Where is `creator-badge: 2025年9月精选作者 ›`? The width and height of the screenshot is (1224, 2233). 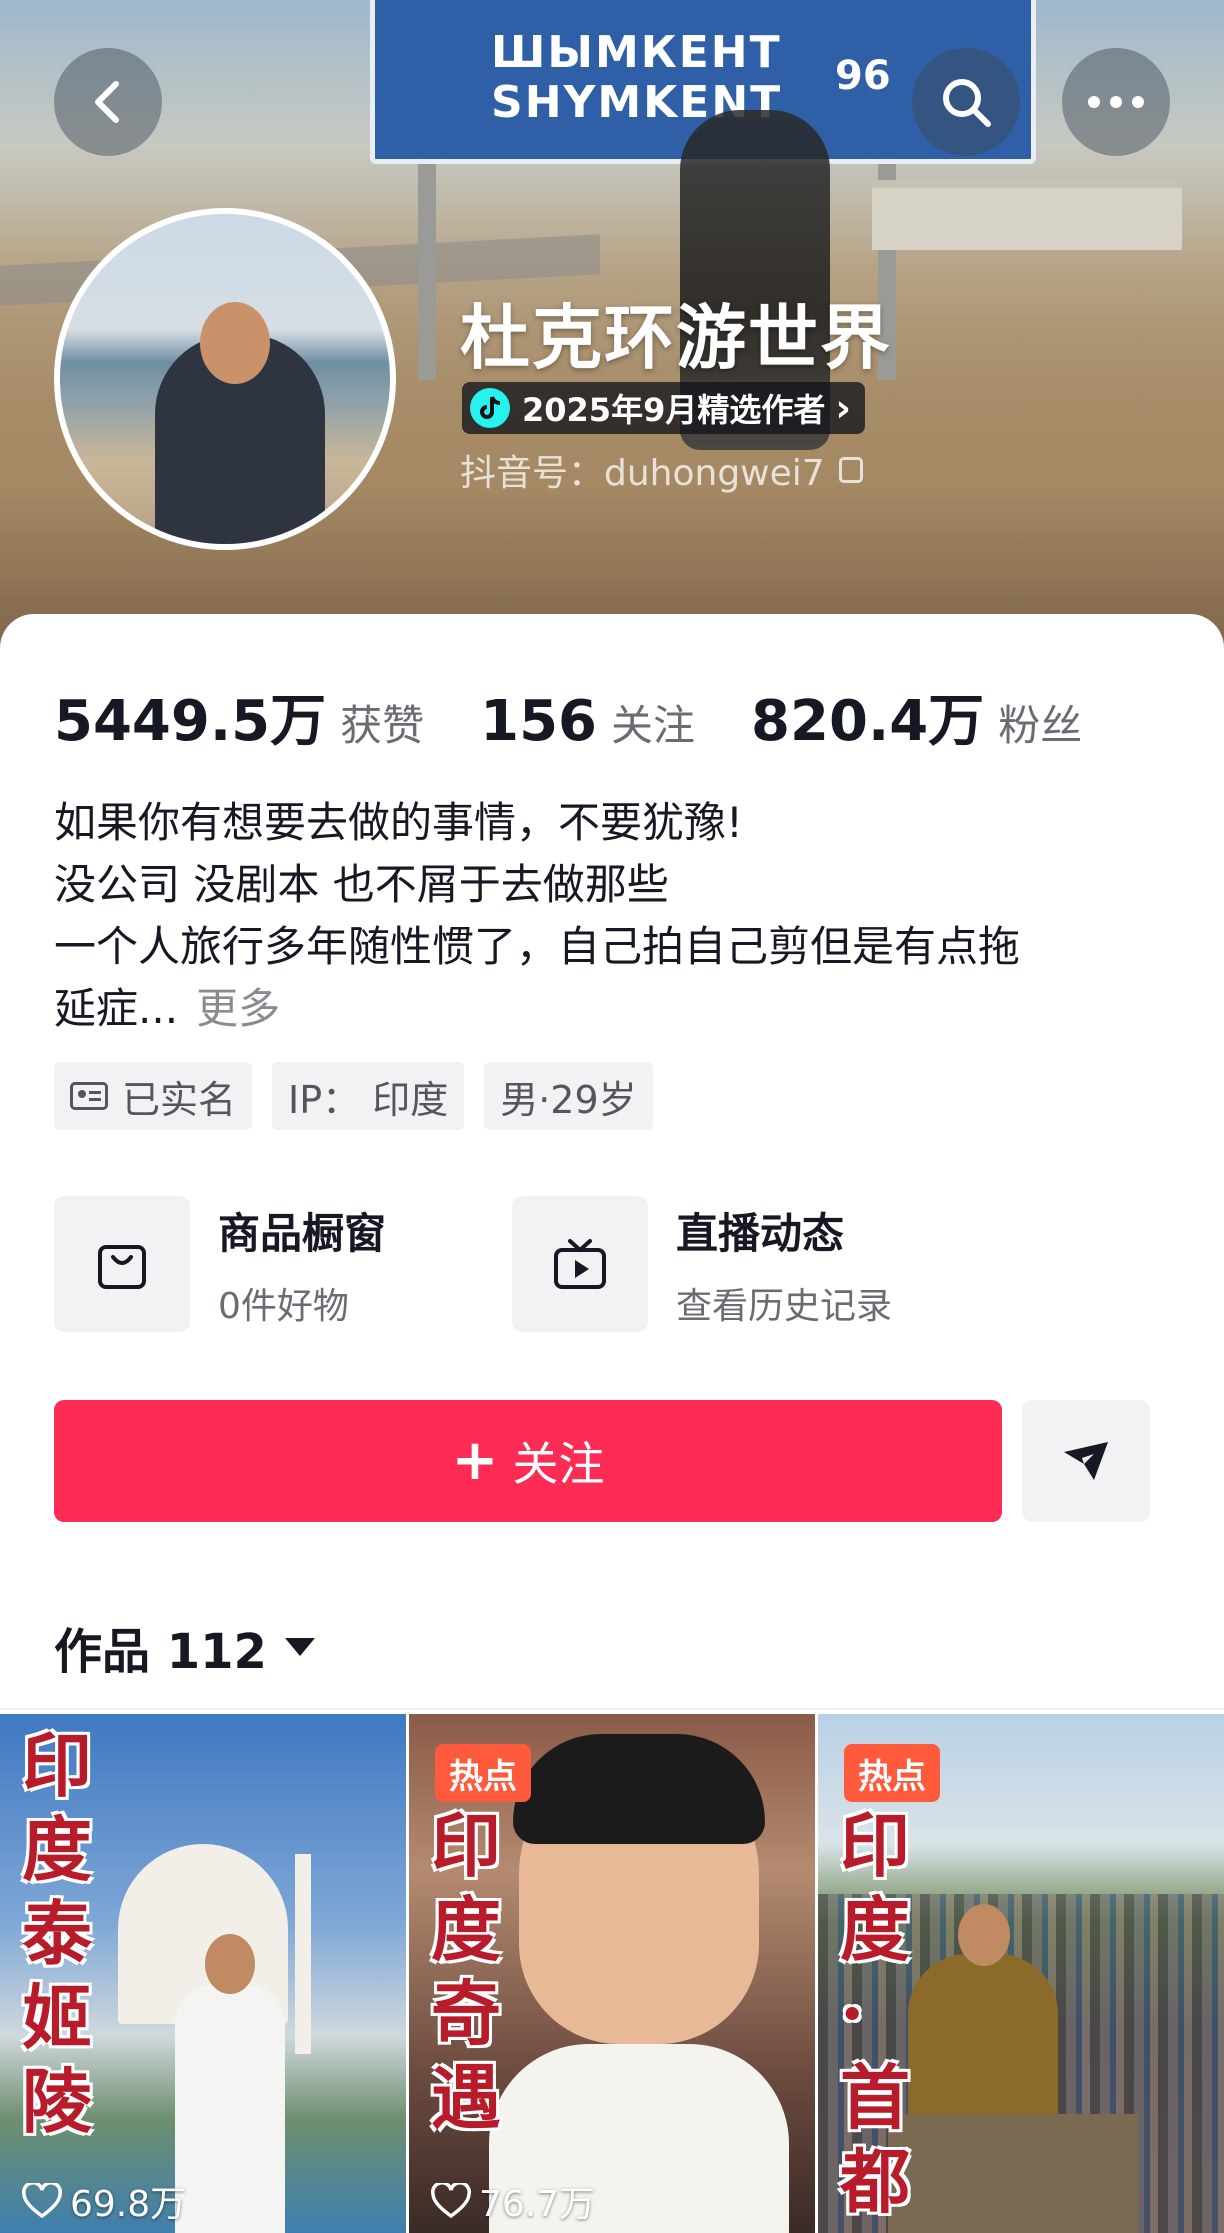 creator-badge: 2025年9月精选作者 › is located at coordinates (664, 408).